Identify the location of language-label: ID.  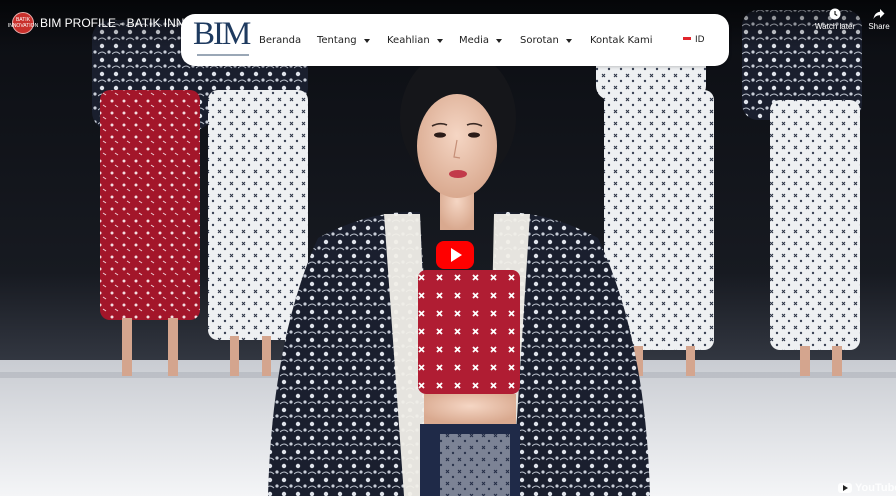
(700, 40).